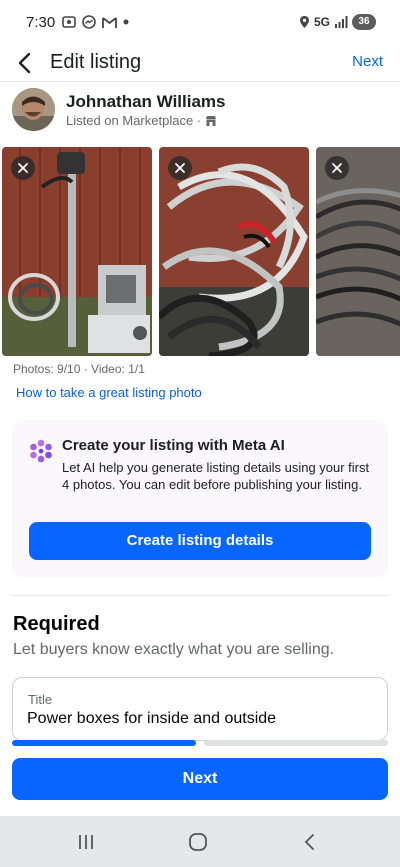  I want to click on back-arrow-icon, so click(24, 63).